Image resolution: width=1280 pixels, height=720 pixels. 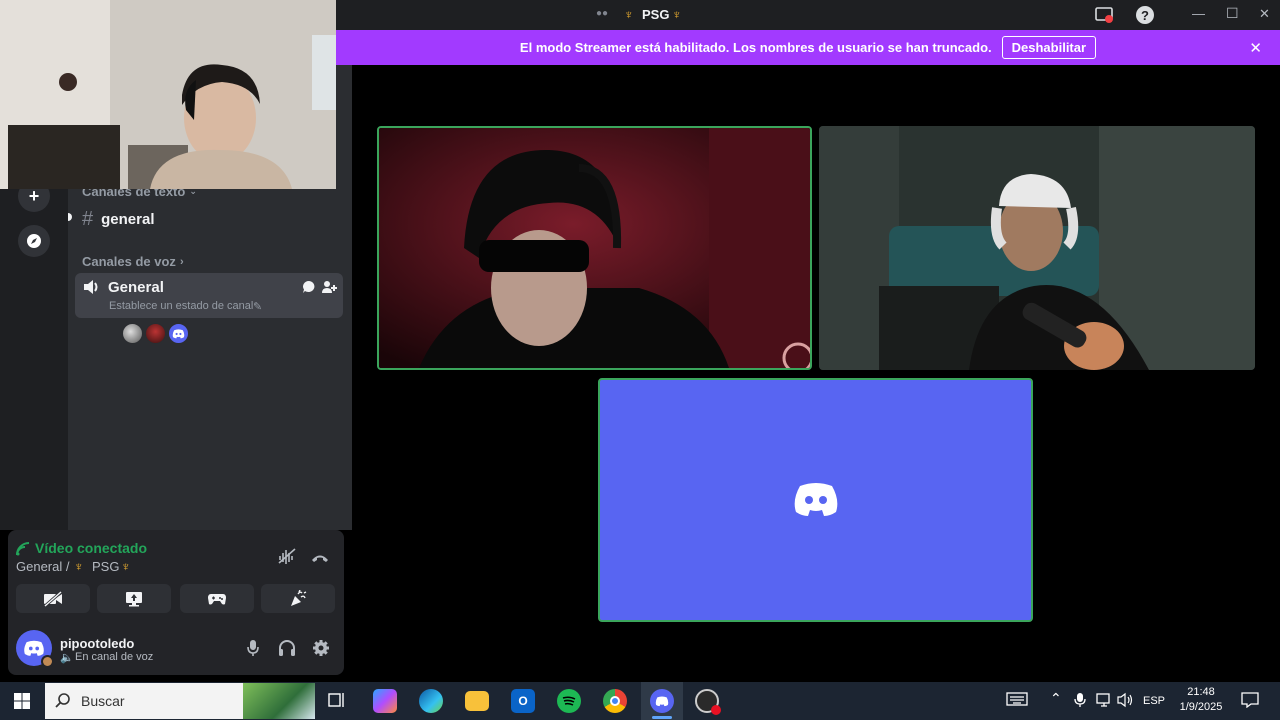 What do you see at coordinates (92, 289) in the screenshot?
I see `speaker-icon` at bounding box center [92, 289].